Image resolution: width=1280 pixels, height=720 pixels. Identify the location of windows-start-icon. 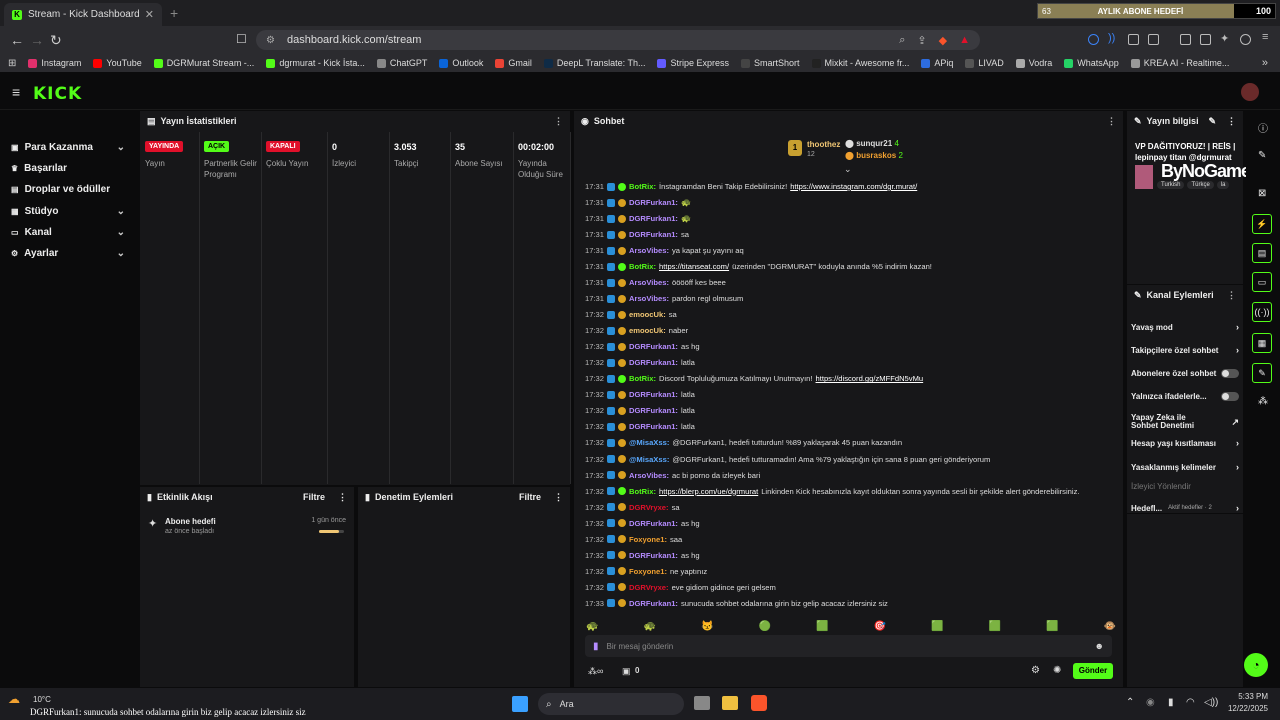
(520, 704).